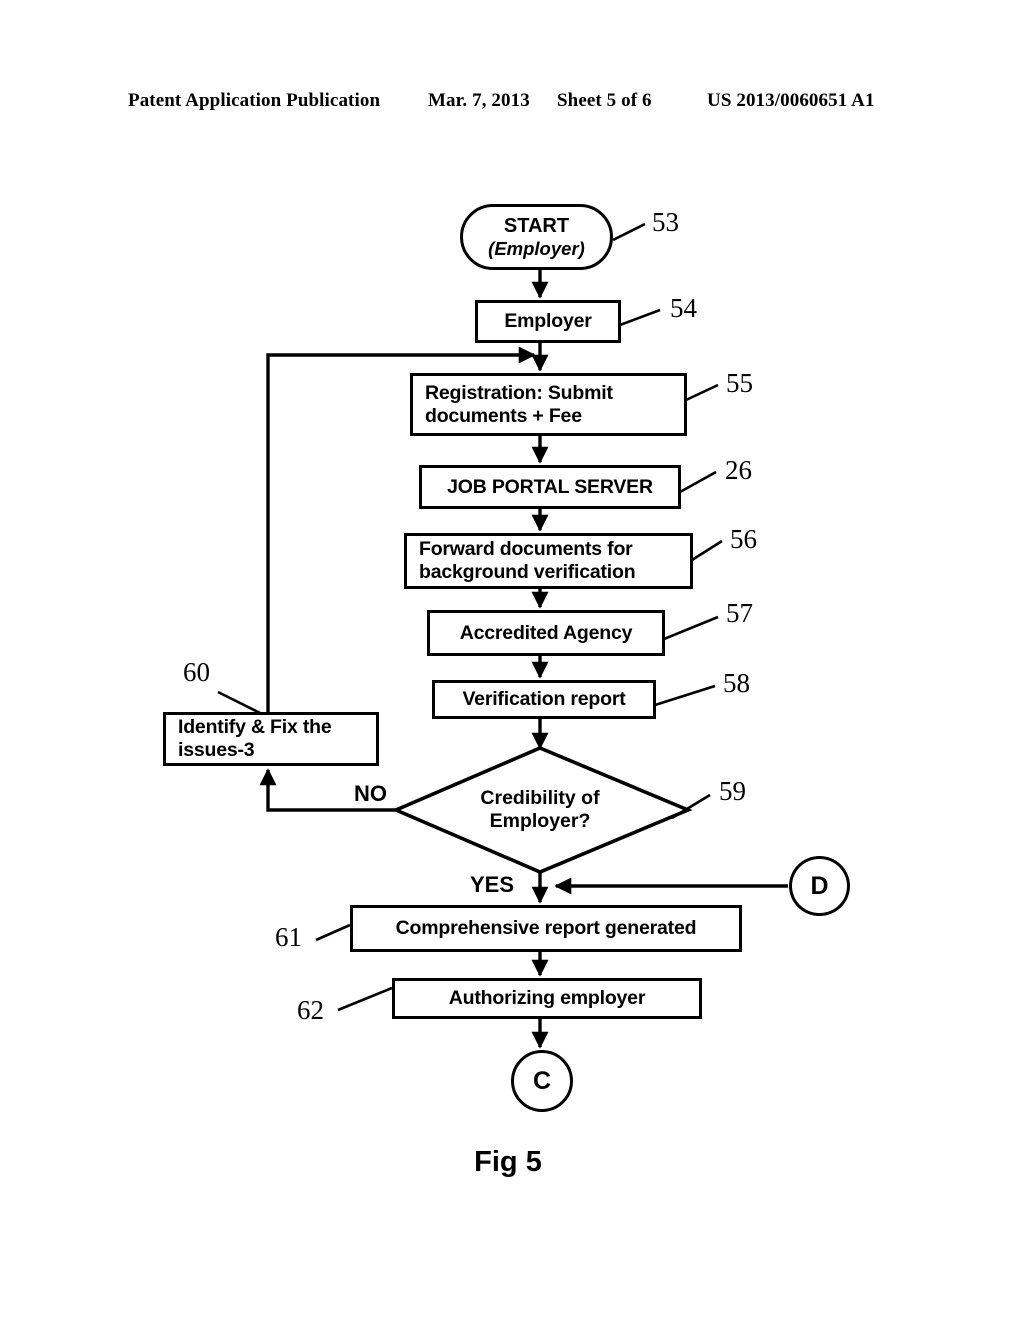 Image resolution: width=1024 pixels, height=1320 pixels. Describe the element at coordinates (732, 791) in the screenshot. I see `refnum-59: 59` at that location.